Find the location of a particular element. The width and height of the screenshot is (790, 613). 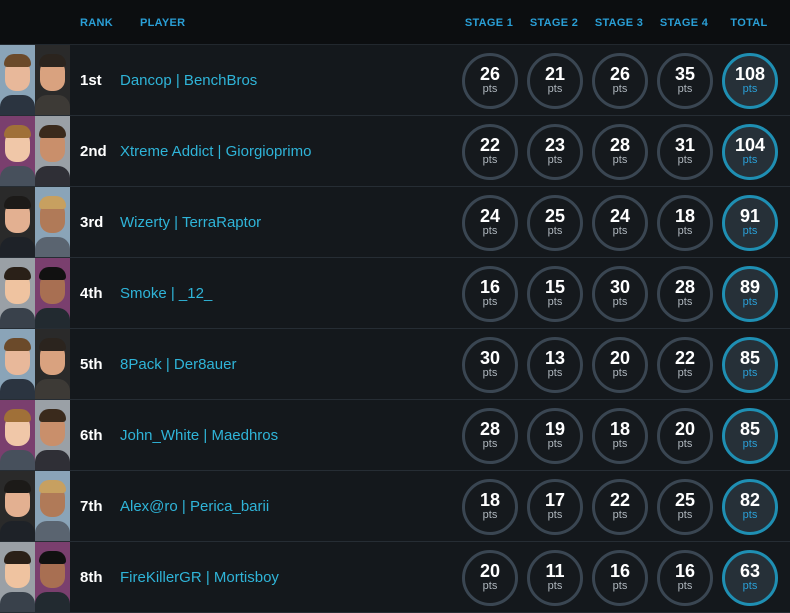

stage-3-score: 22 pts is located at coordinates (620, 507).